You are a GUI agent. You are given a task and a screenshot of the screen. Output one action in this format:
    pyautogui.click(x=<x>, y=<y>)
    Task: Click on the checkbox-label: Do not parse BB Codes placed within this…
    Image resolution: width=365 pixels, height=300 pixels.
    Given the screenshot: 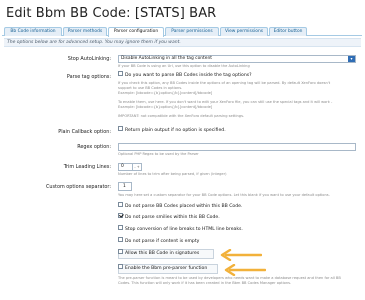 What is the action you would take?
    pyautogui.click(x=184, y=206)
    